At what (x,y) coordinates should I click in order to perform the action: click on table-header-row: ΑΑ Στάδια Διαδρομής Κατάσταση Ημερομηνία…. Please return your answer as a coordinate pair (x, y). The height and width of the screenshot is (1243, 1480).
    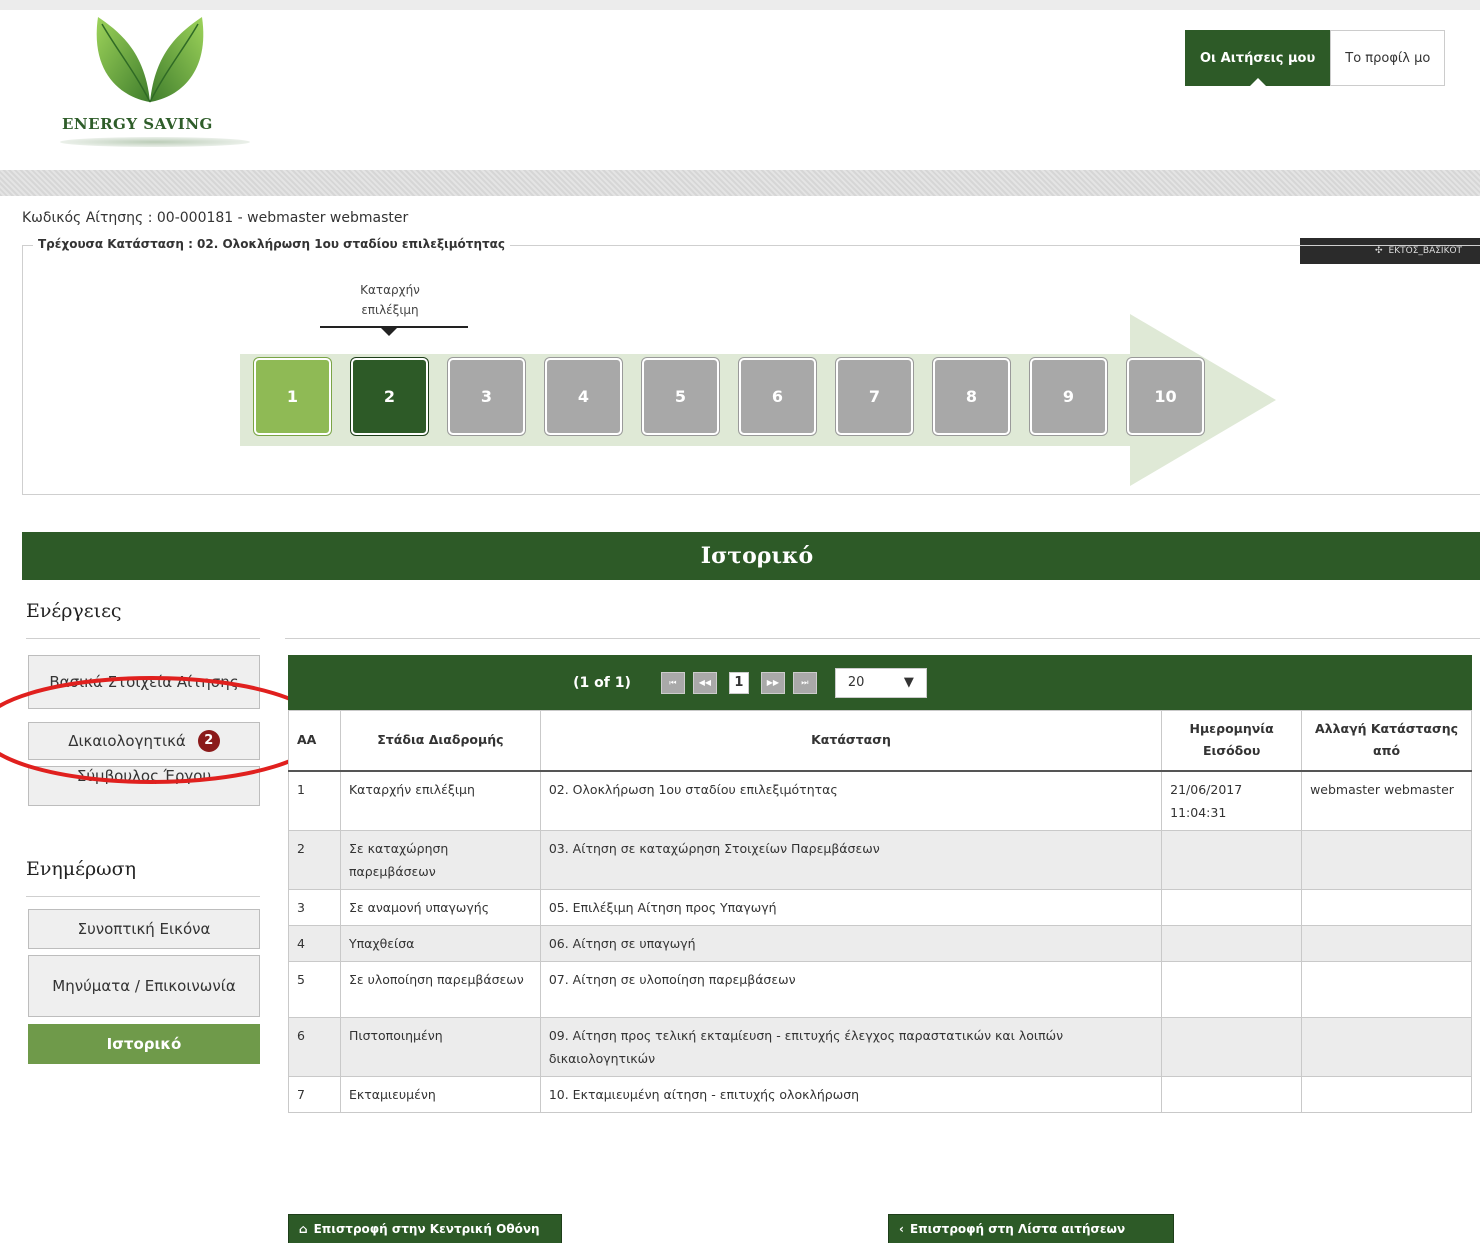
    Looking at the image, I should click on (880, 740).